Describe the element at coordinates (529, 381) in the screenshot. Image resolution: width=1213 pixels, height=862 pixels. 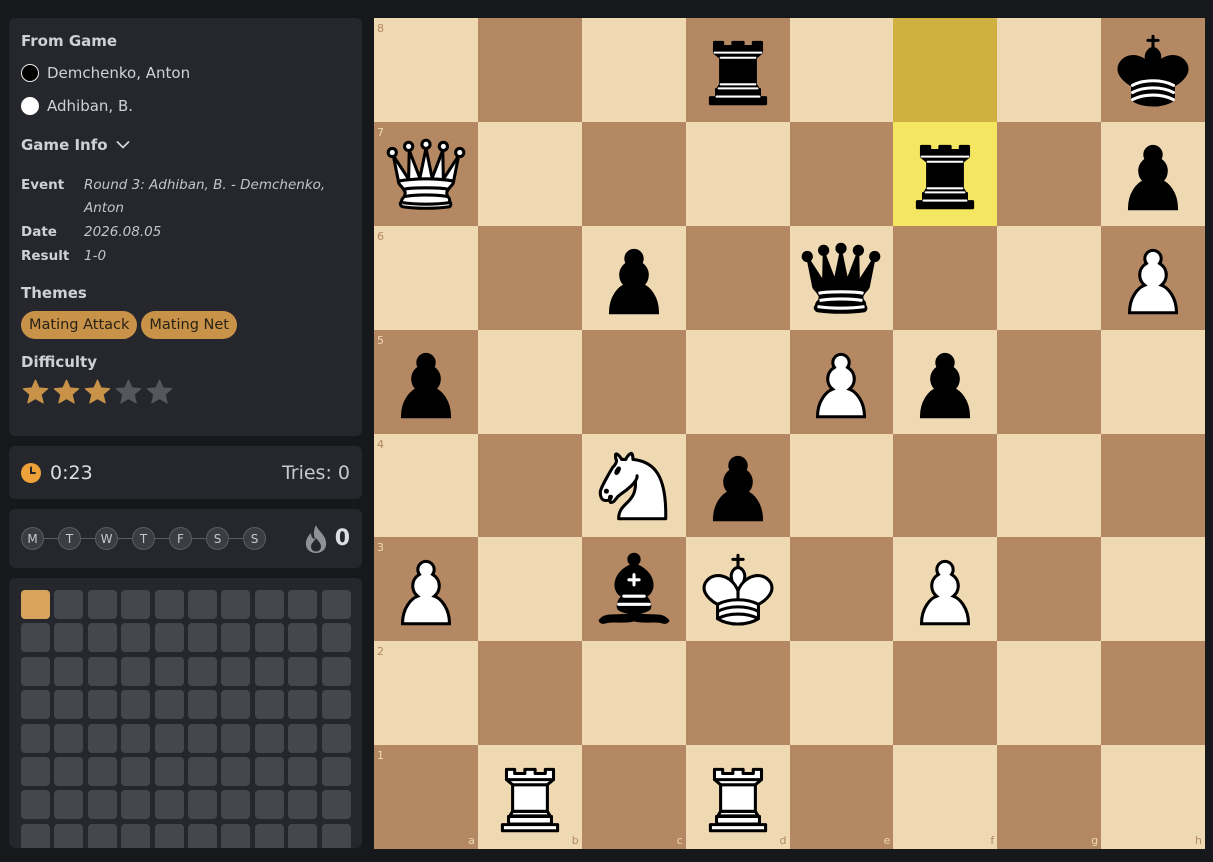
I see `square-b5` at that location.